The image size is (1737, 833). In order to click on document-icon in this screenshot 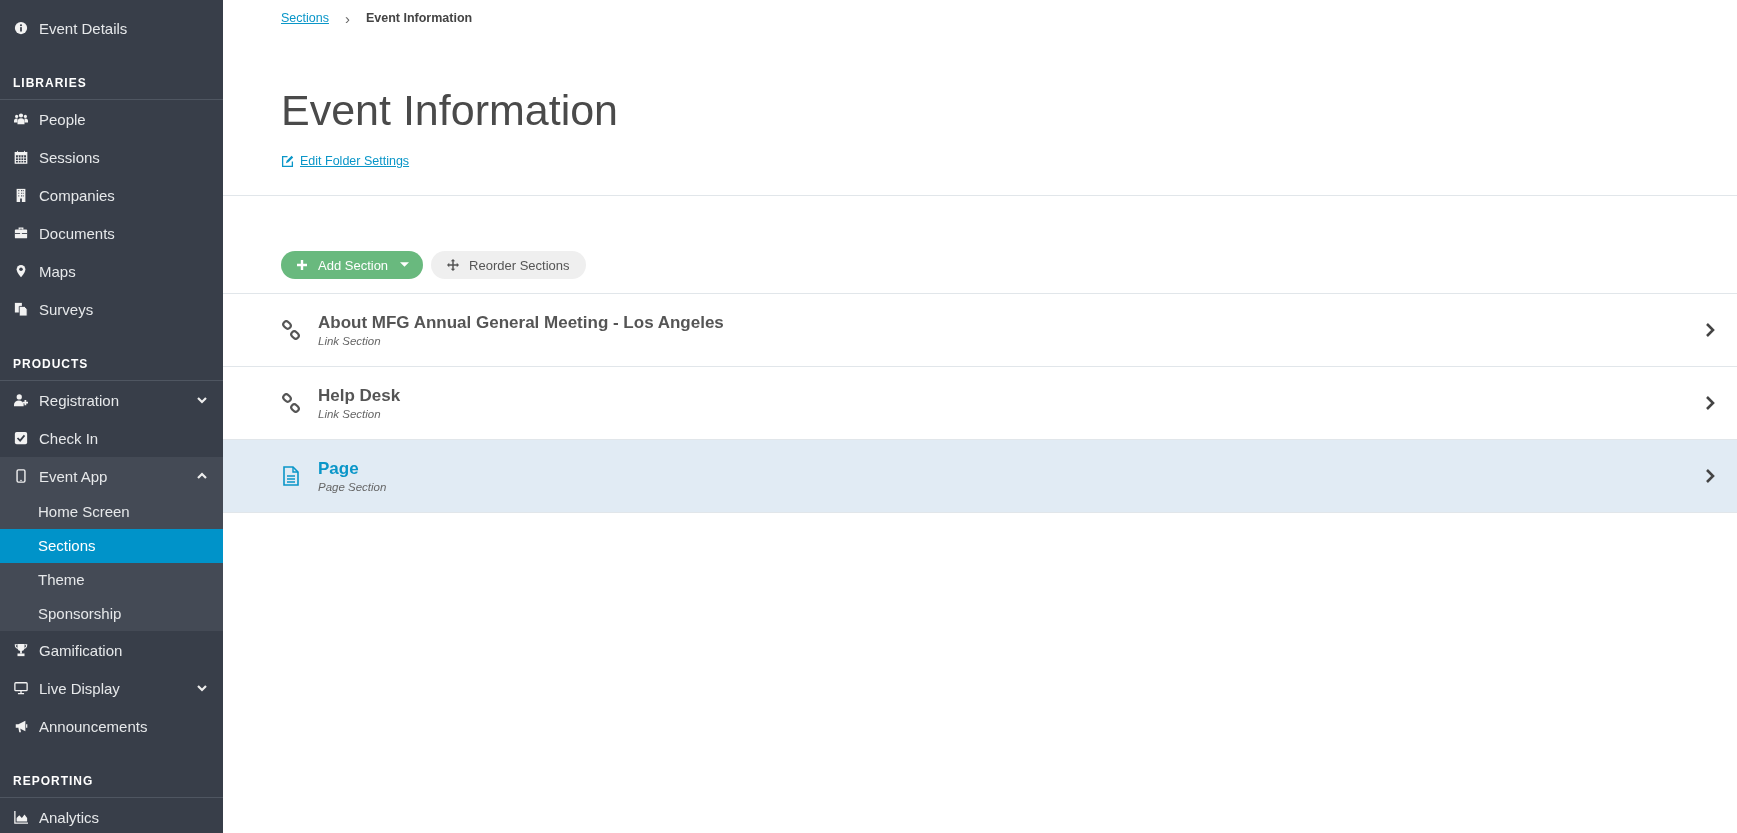, I will do `click(291, 476)`.